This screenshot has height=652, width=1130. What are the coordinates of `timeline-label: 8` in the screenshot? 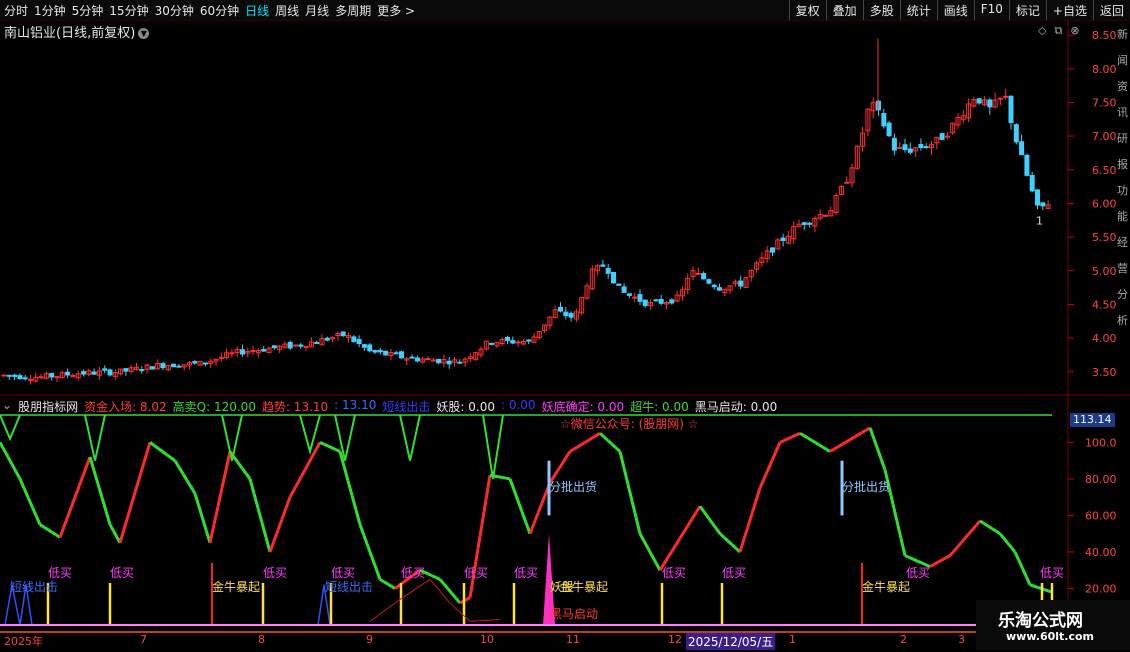 It's located at (261, 639).